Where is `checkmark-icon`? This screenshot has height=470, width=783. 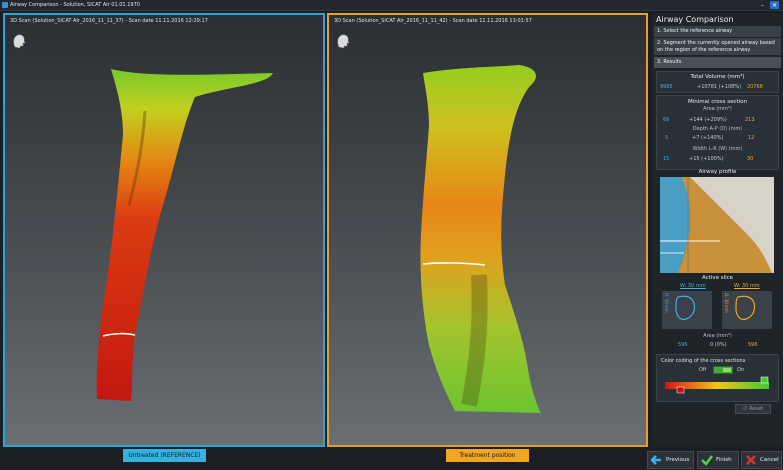 checkmark-icon is located at coordinates (707, 460).